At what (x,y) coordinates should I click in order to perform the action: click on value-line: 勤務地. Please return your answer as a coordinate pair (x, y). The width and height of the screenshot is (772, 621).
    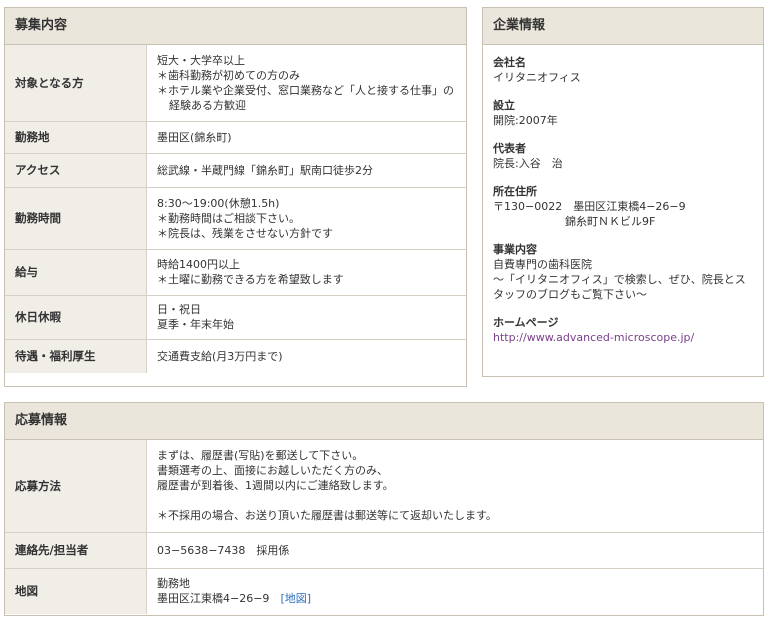
    Looking at the image, I should click on (173, 584).